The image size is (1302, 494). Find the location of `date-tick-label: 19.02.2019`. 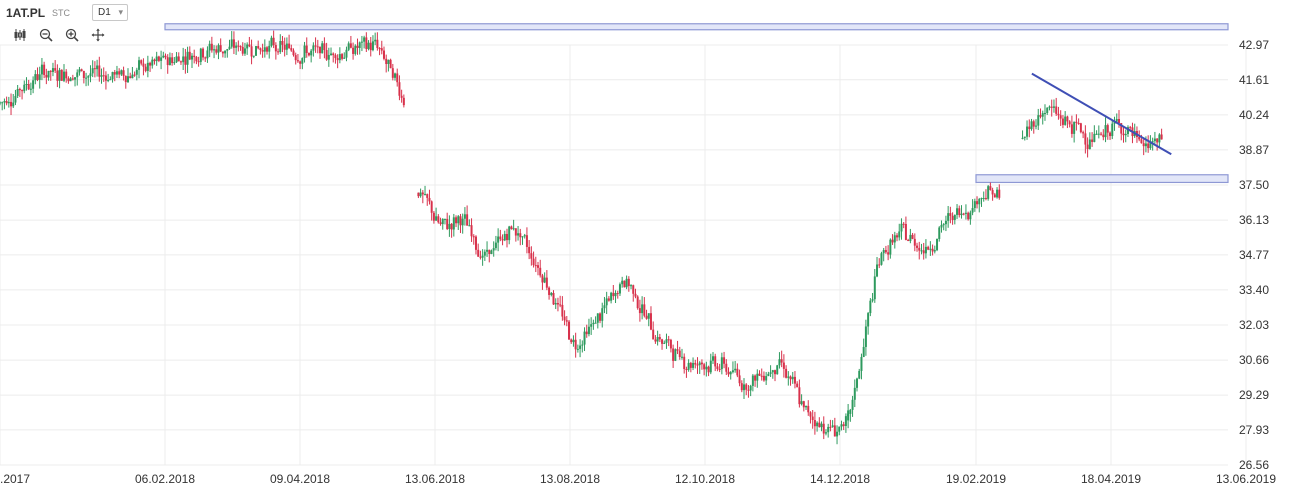

date-tick-label: 19.02.2019 is located at coordinates (976, 479).